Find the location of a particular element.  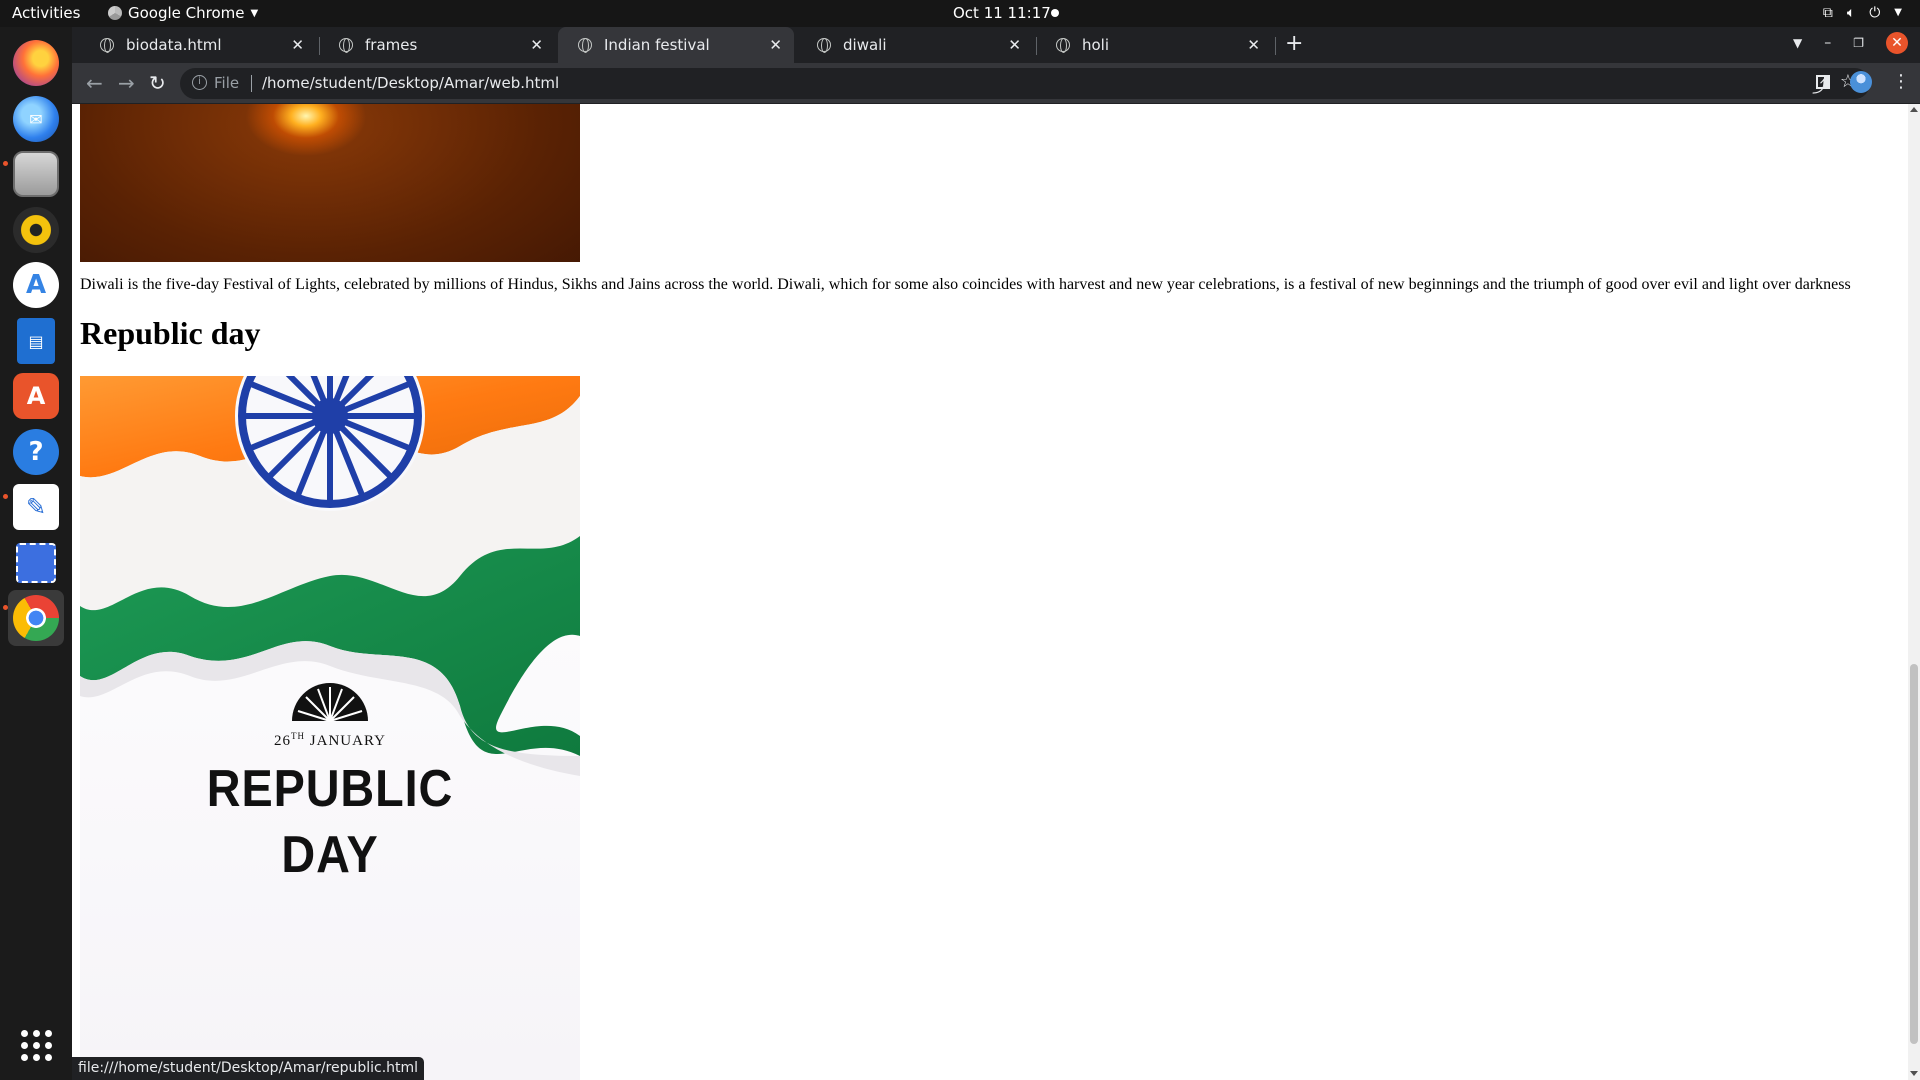

new-tab-button: + is located at coordinates (1294, 43).